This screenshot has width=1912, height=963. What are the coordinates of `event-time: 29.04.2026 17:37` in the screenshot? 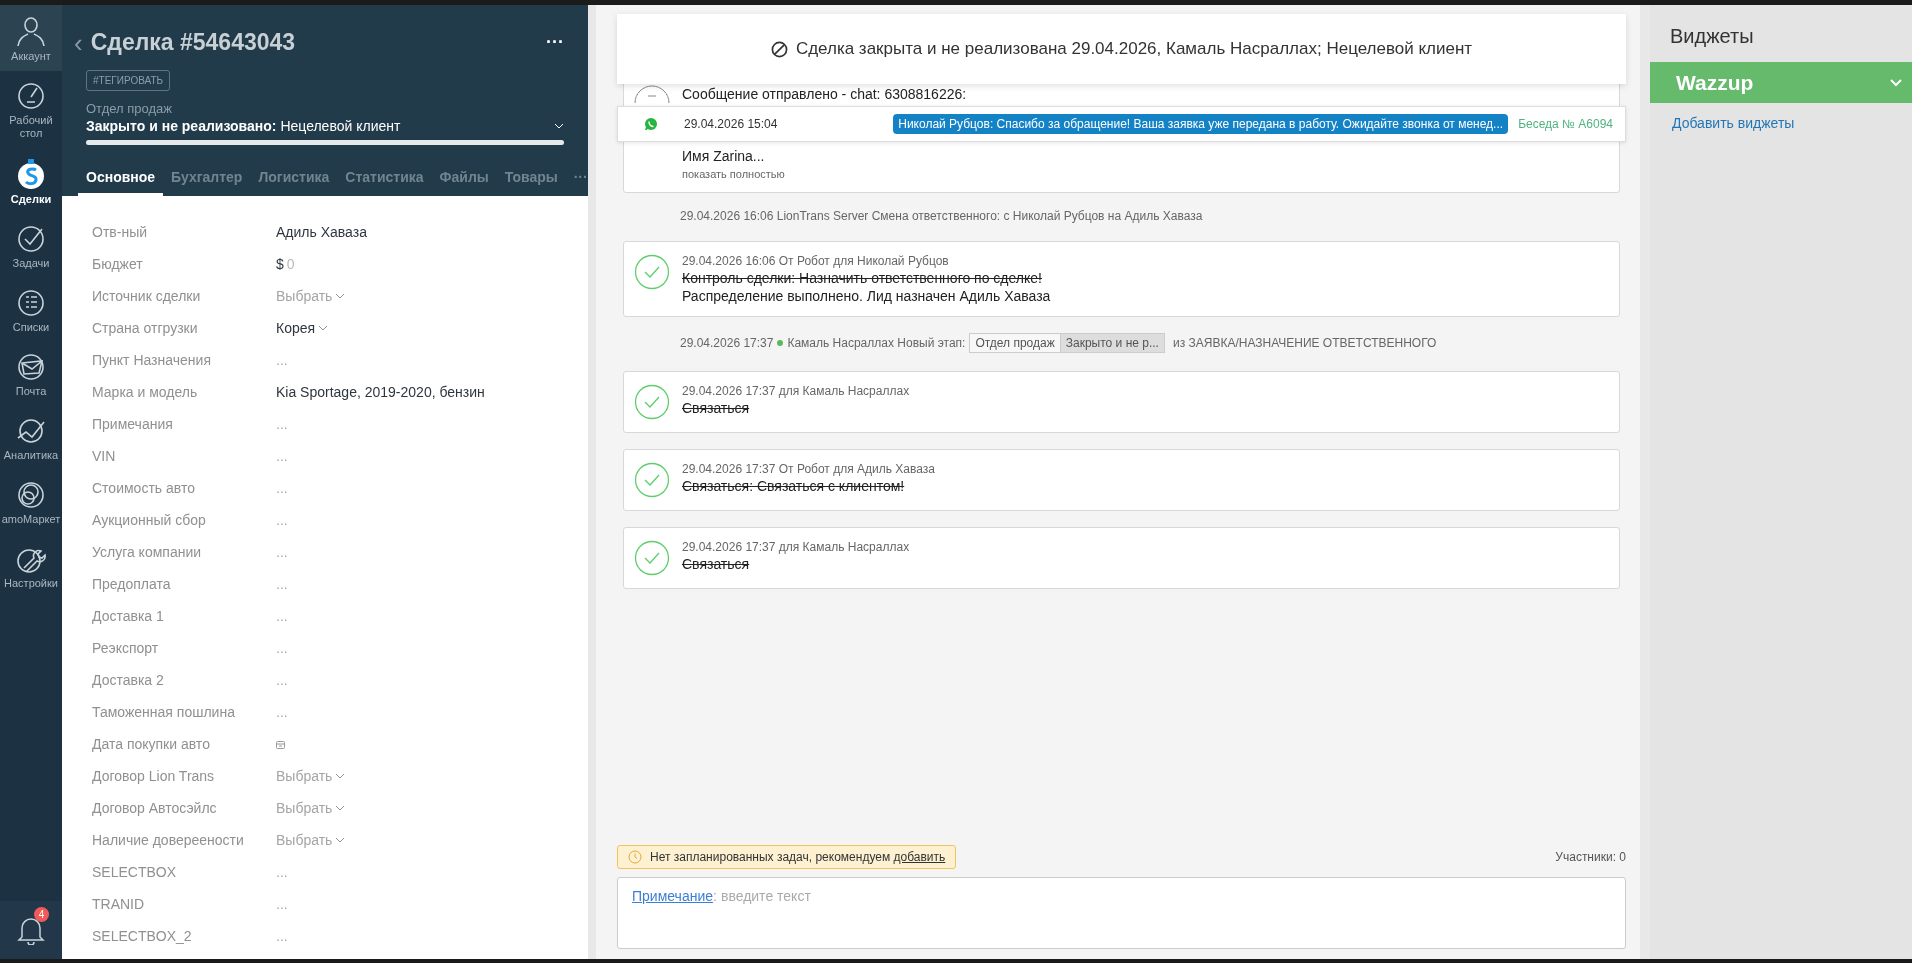 It's located at (727, 343).